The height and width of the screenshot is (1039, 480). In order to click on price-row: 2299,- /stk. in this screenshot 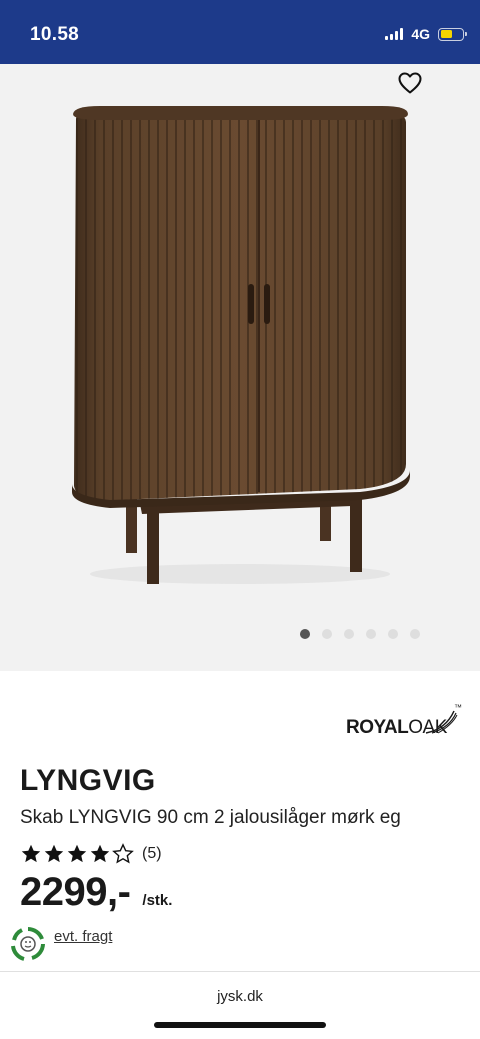, I will do `click(96, 892)`.